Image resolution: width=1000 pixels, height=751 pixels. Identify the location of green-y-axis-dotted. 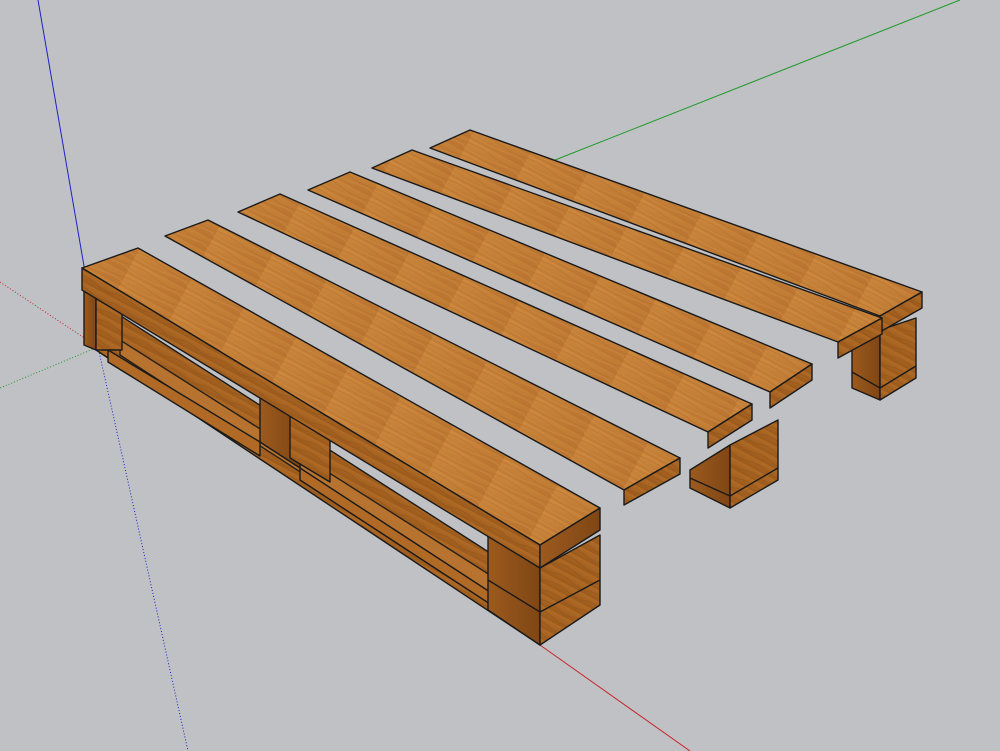
(49, 367).